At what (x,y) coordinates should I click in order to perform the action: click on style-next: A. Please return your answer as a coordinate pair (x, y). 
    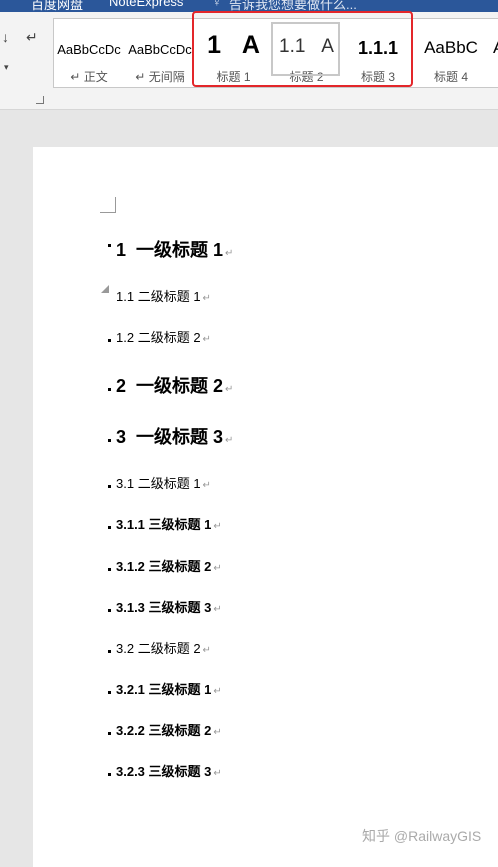
    Looking at the image, I should click on (493, 53).